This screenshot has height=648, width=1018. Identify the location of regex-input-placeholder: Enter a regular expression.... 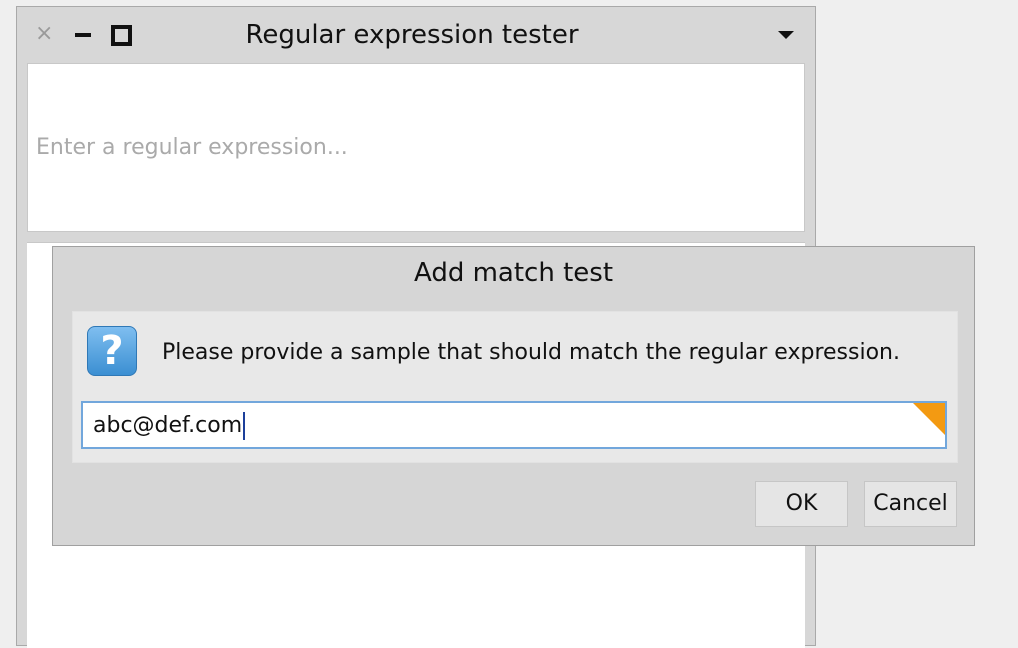
(192, 147).